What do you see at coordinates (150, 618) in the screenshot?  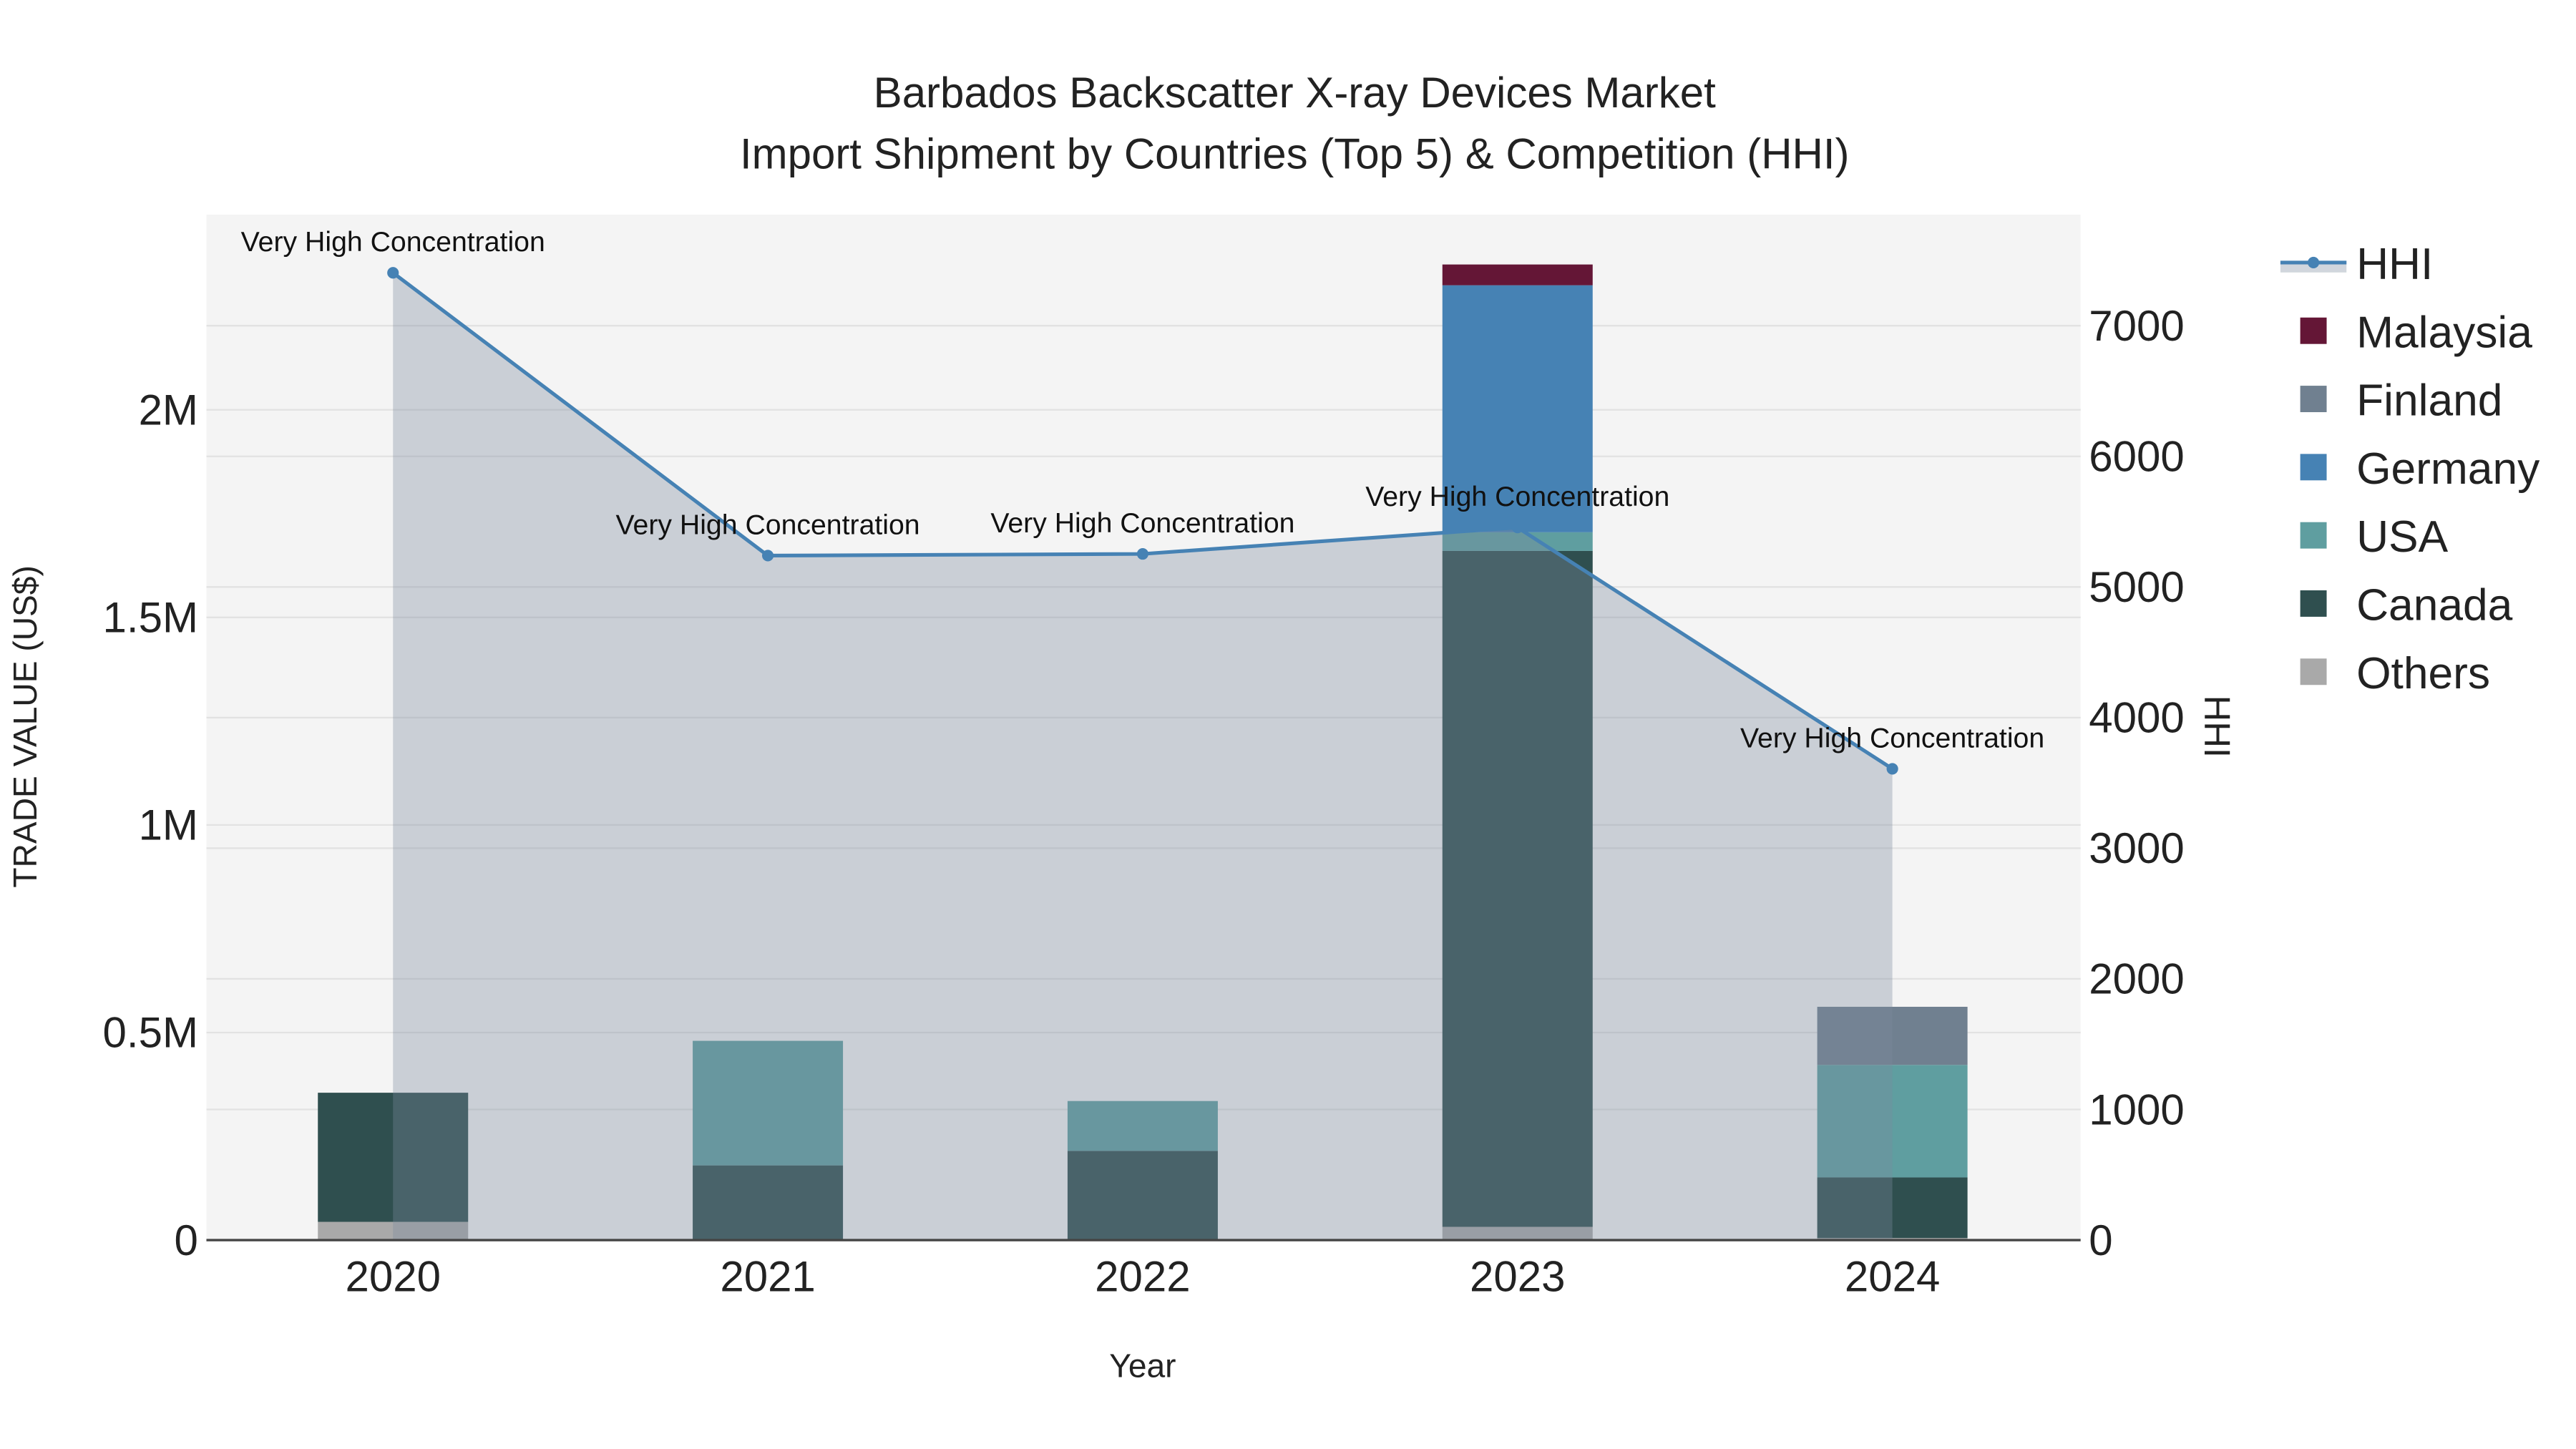 I see `y-tick-label: 1.5M` at bounding box center [150, 618].